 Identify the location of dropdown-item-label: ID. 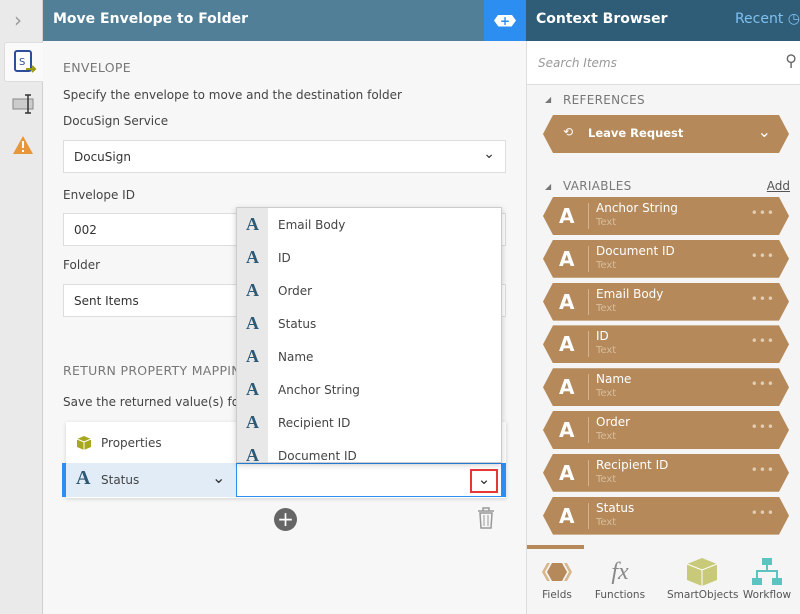
(284, 257).